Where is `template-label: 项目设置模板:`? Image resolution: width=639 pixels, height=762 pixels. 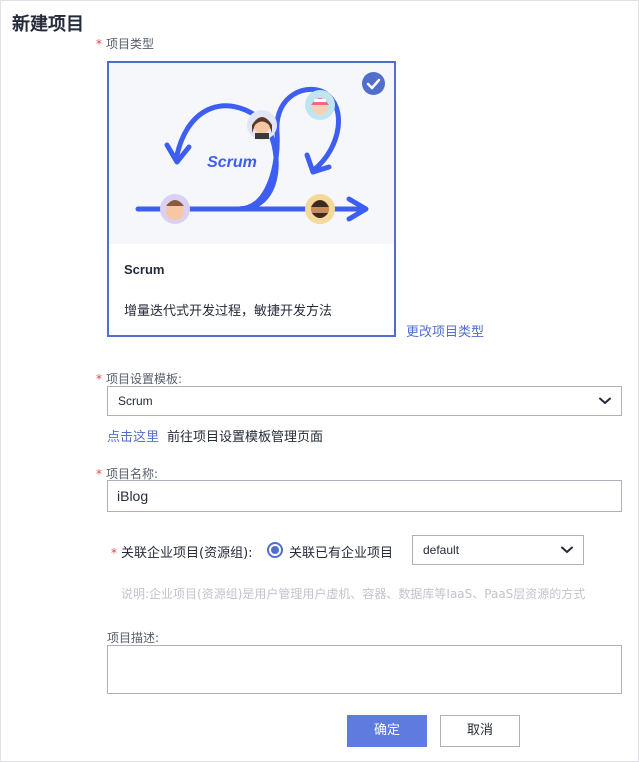
template-label: 项目设置模板: is located at coordinates (144, 379).